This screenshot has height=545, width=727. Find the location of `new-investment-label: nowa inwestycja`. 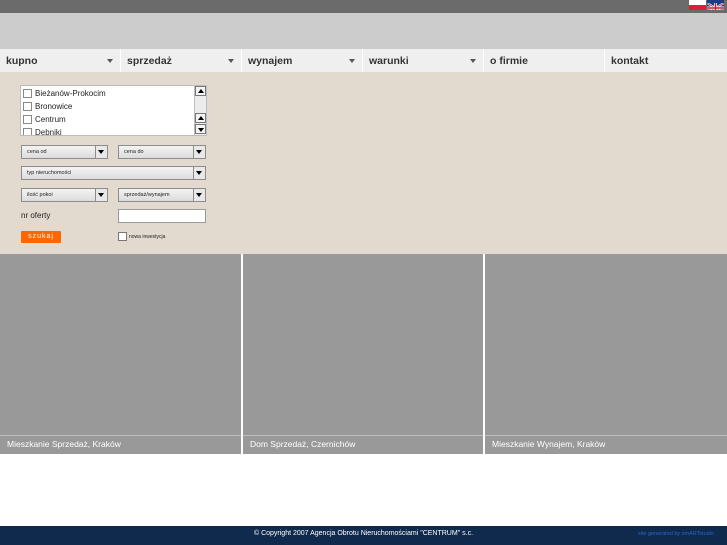

new-investment-label: nowa inwestycja is located at coordinates (147, 237).